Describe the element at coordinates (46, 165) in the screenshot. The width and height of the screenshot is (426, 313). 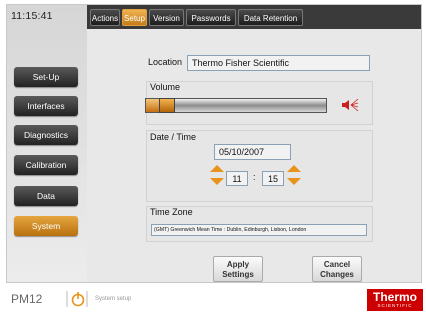
I see `nav-calibration-button: Calibration` at that location.